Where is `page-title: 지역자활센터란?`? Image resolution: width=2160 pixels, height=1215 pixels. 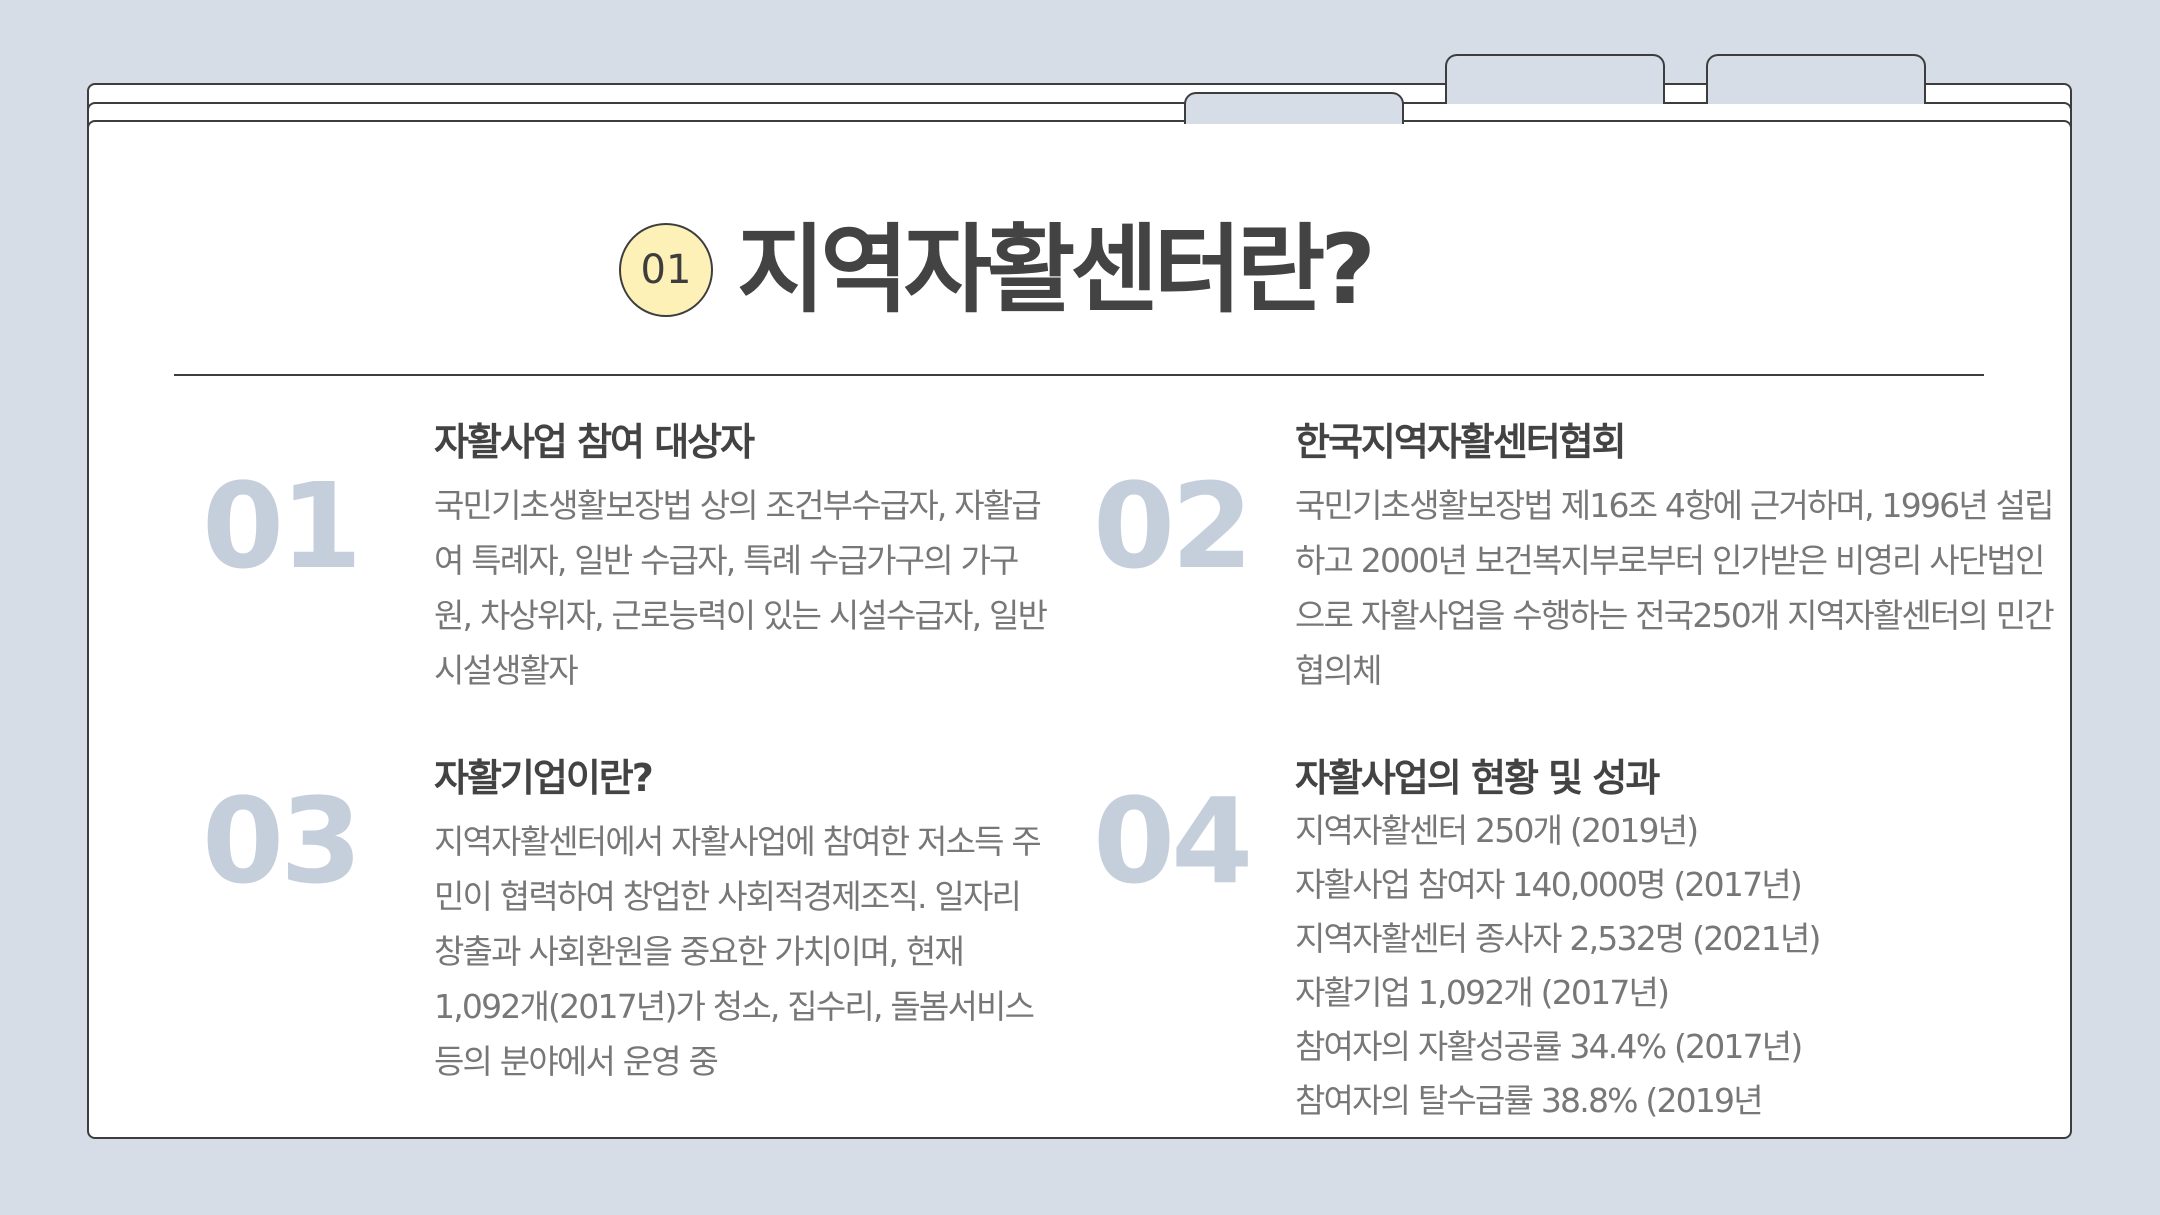
page-title: 지역자활센터란? is located at coordinates (1056, 270).